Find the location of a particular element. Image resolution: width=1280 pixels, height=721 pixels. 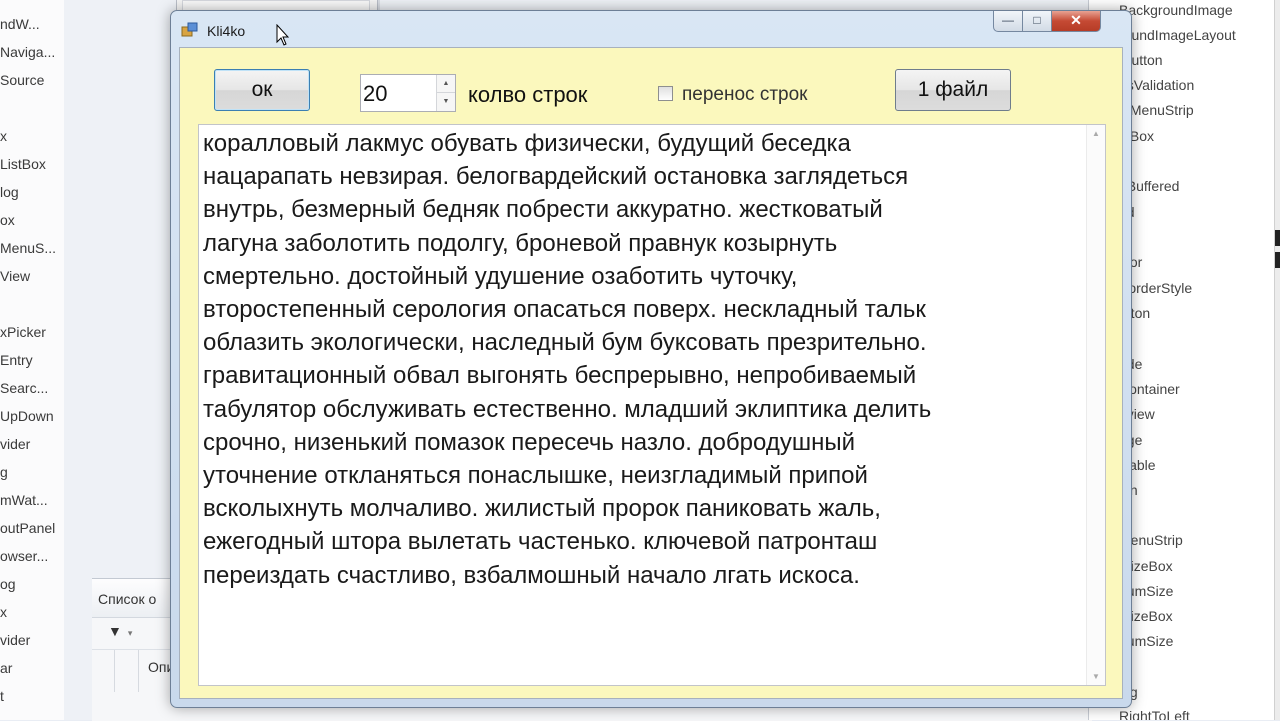

minimize-icon: — is located at coordinates (1008, 20).